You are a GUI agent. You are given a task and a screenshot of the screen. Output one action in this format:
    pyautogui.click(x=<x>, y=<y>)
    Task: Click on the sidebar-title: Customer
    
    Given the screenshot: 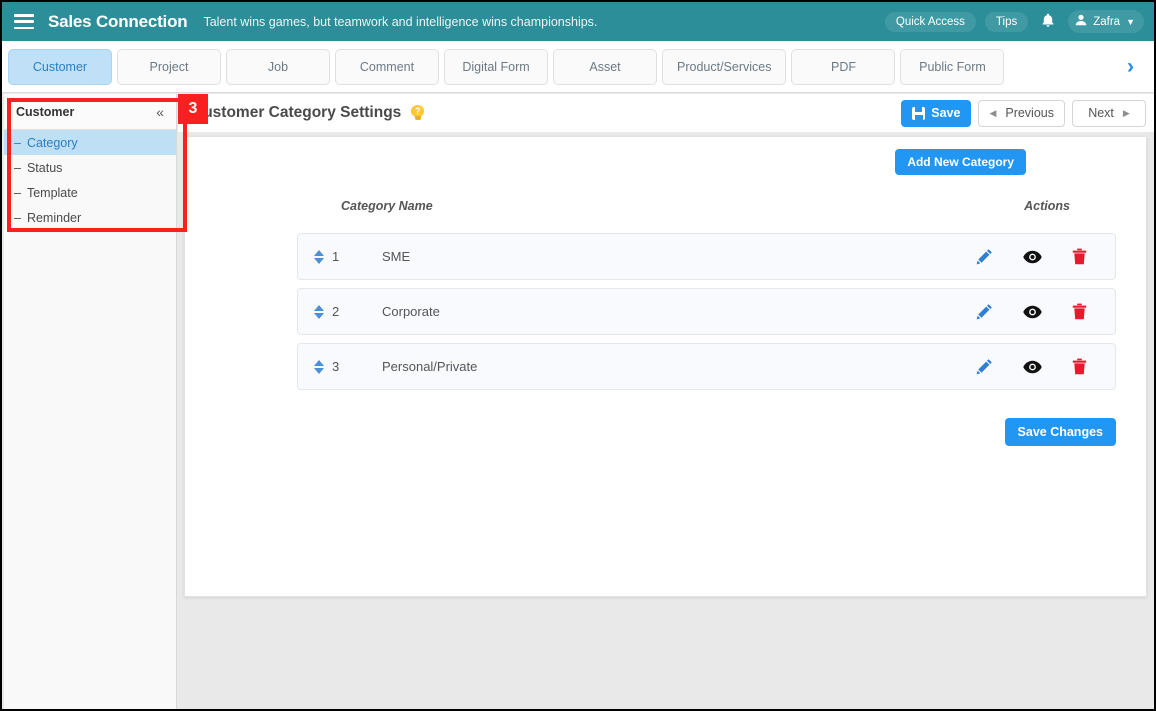 What is the action you would take?
    pyautogui.click(x=45, y=111)
    